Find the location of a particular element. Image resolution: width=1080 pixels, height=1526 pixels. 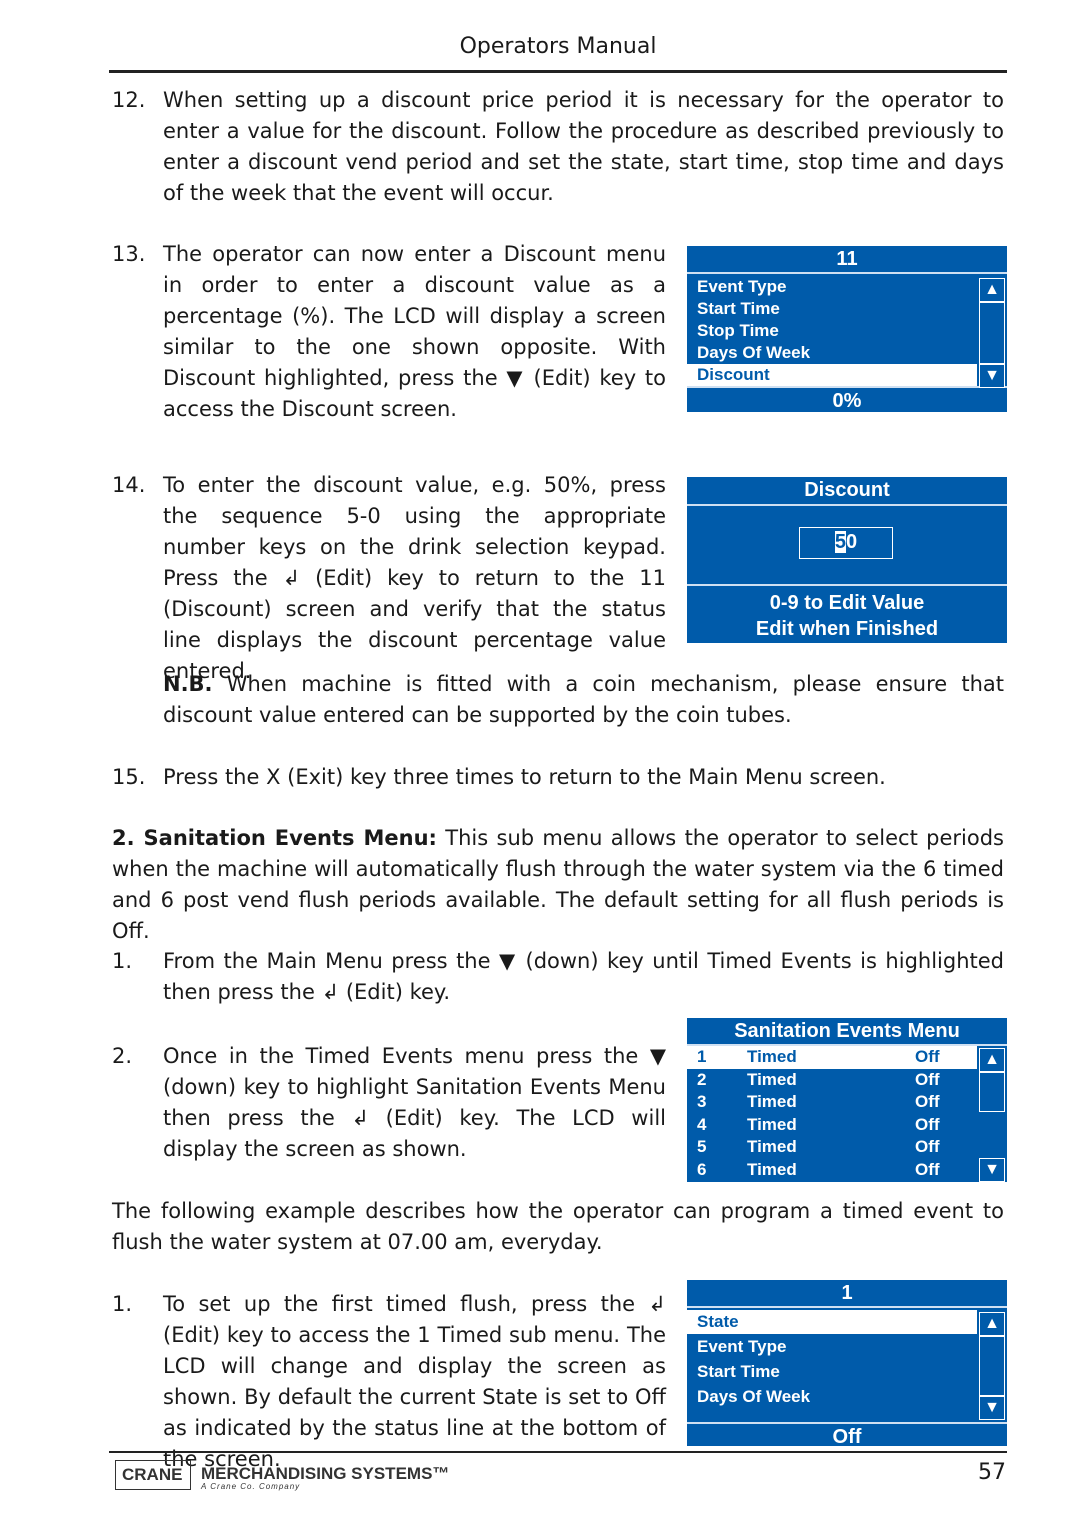

step-number: 2. is located at coordinates (122, 1056).